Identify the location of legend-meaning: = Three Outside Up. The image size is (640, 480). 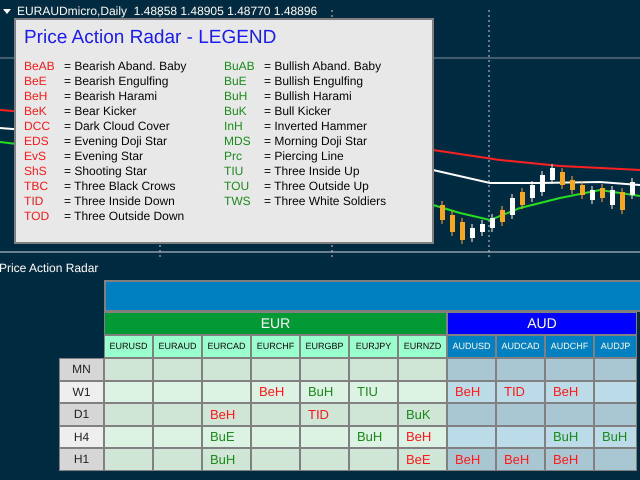
(316, 186).